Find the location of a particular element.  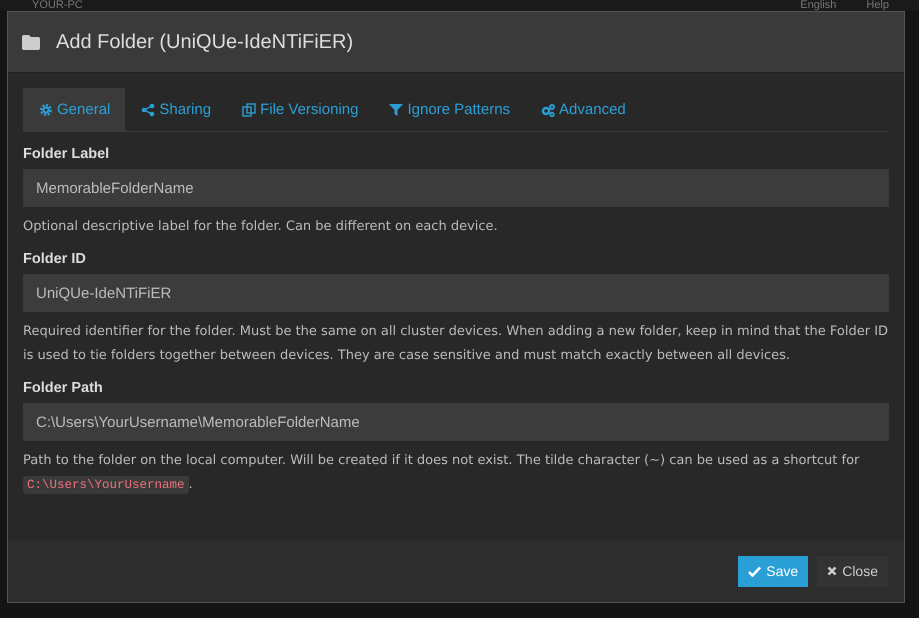

dialog-title: Add Folder (UniQUe-IdeNTiFiER) is located at coordinates (205, 42).